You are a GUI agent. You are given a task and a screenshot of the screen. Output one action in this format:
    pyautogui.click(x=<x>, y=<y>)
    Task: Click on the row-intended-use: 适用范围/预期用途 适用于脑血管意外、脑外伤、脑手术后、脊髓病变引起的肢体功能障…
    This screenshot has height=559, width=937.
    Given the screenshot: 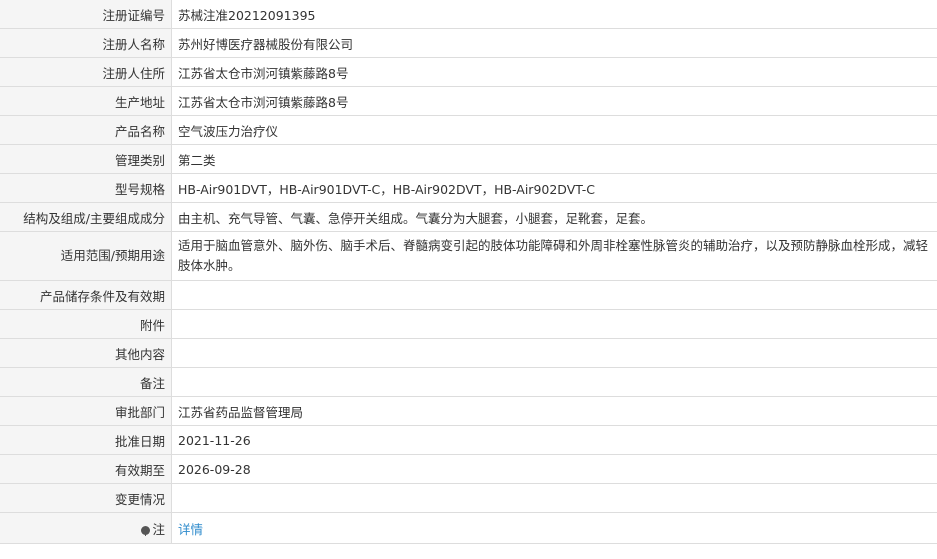 What is the action you would take?
    pyautogui.click(x=468, y=256)
    